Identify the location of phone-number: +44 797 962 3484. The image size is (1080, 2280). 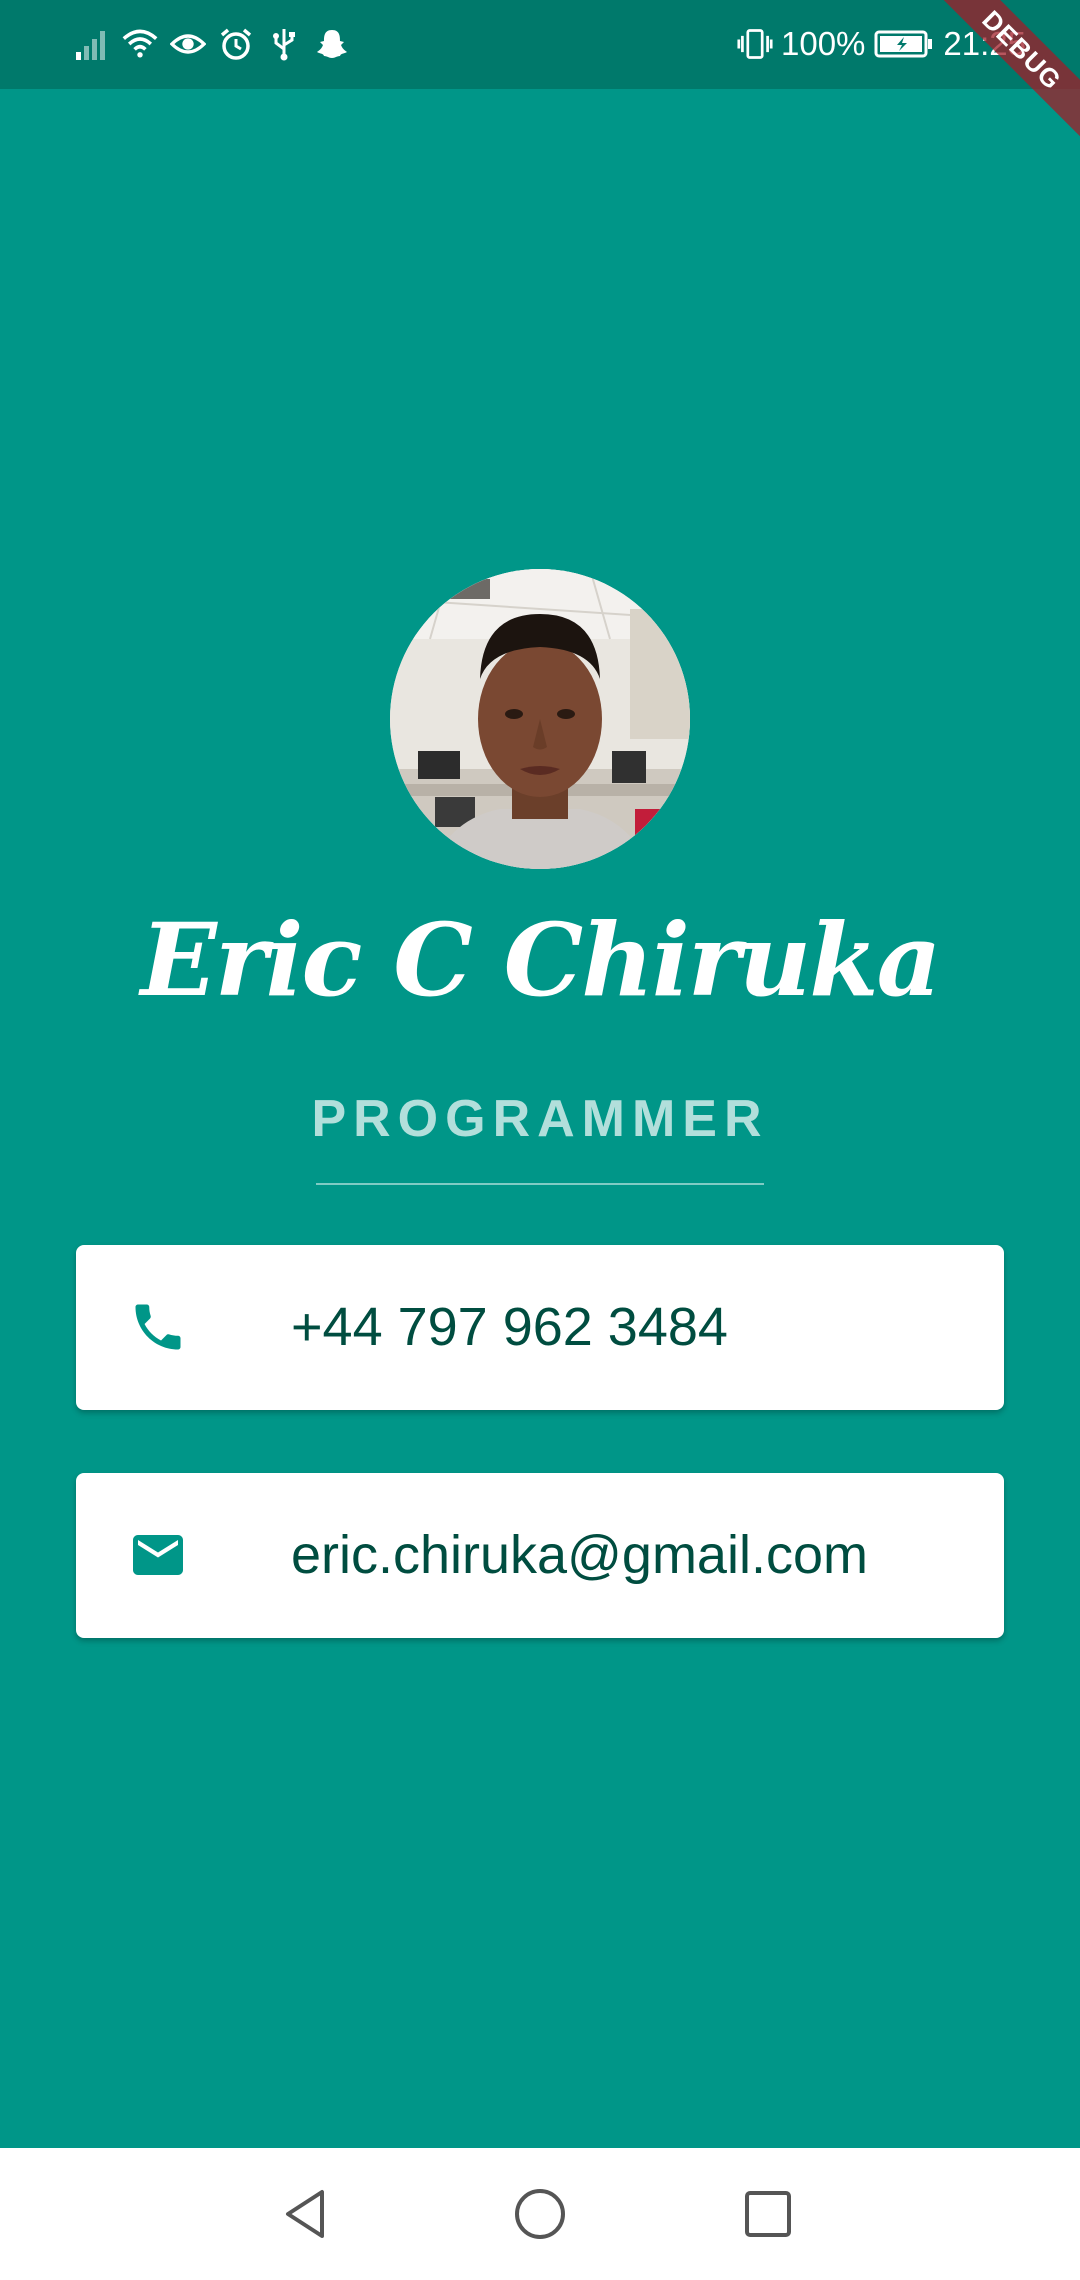
(509, 1327).